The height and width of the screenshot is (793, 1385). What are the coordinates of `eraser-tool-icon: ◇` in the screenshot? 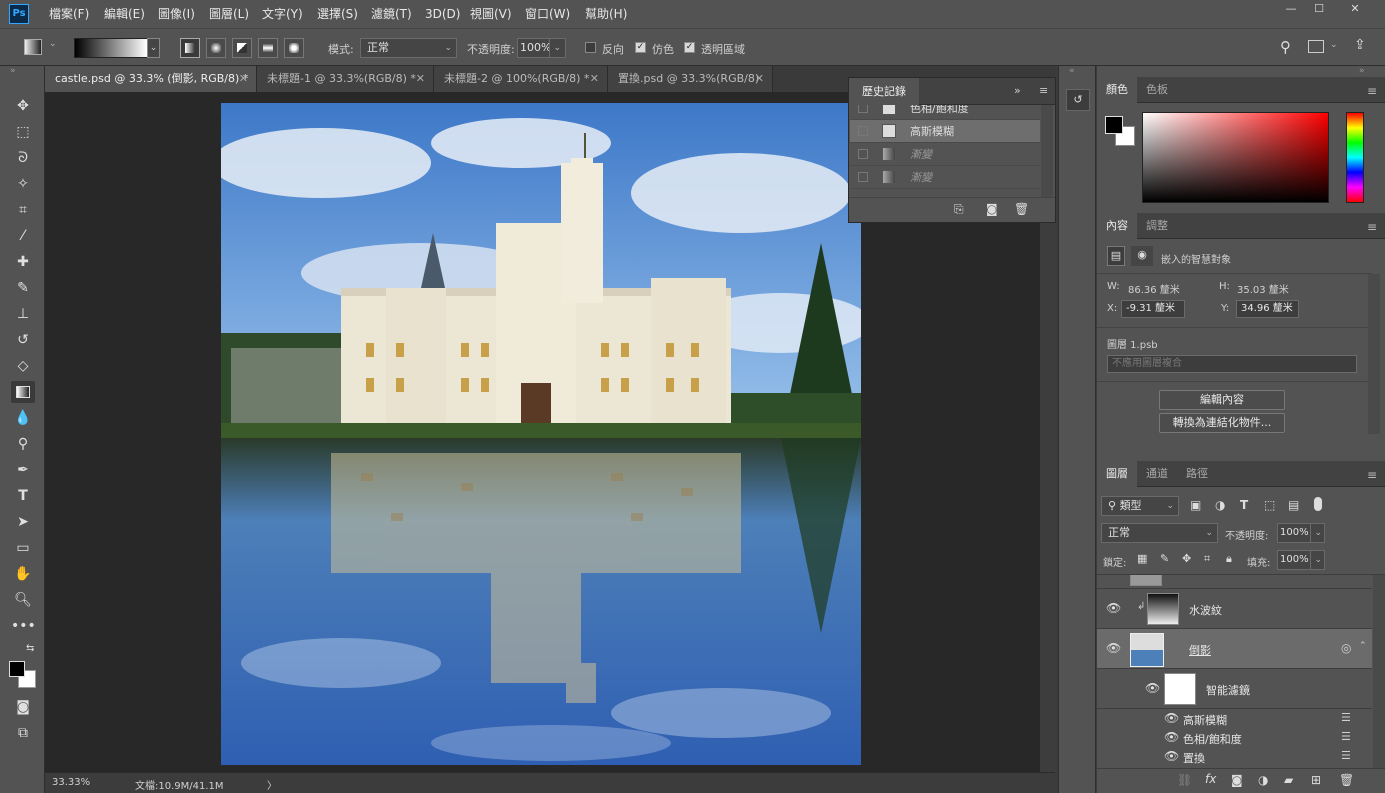 It's located at (23, 366).